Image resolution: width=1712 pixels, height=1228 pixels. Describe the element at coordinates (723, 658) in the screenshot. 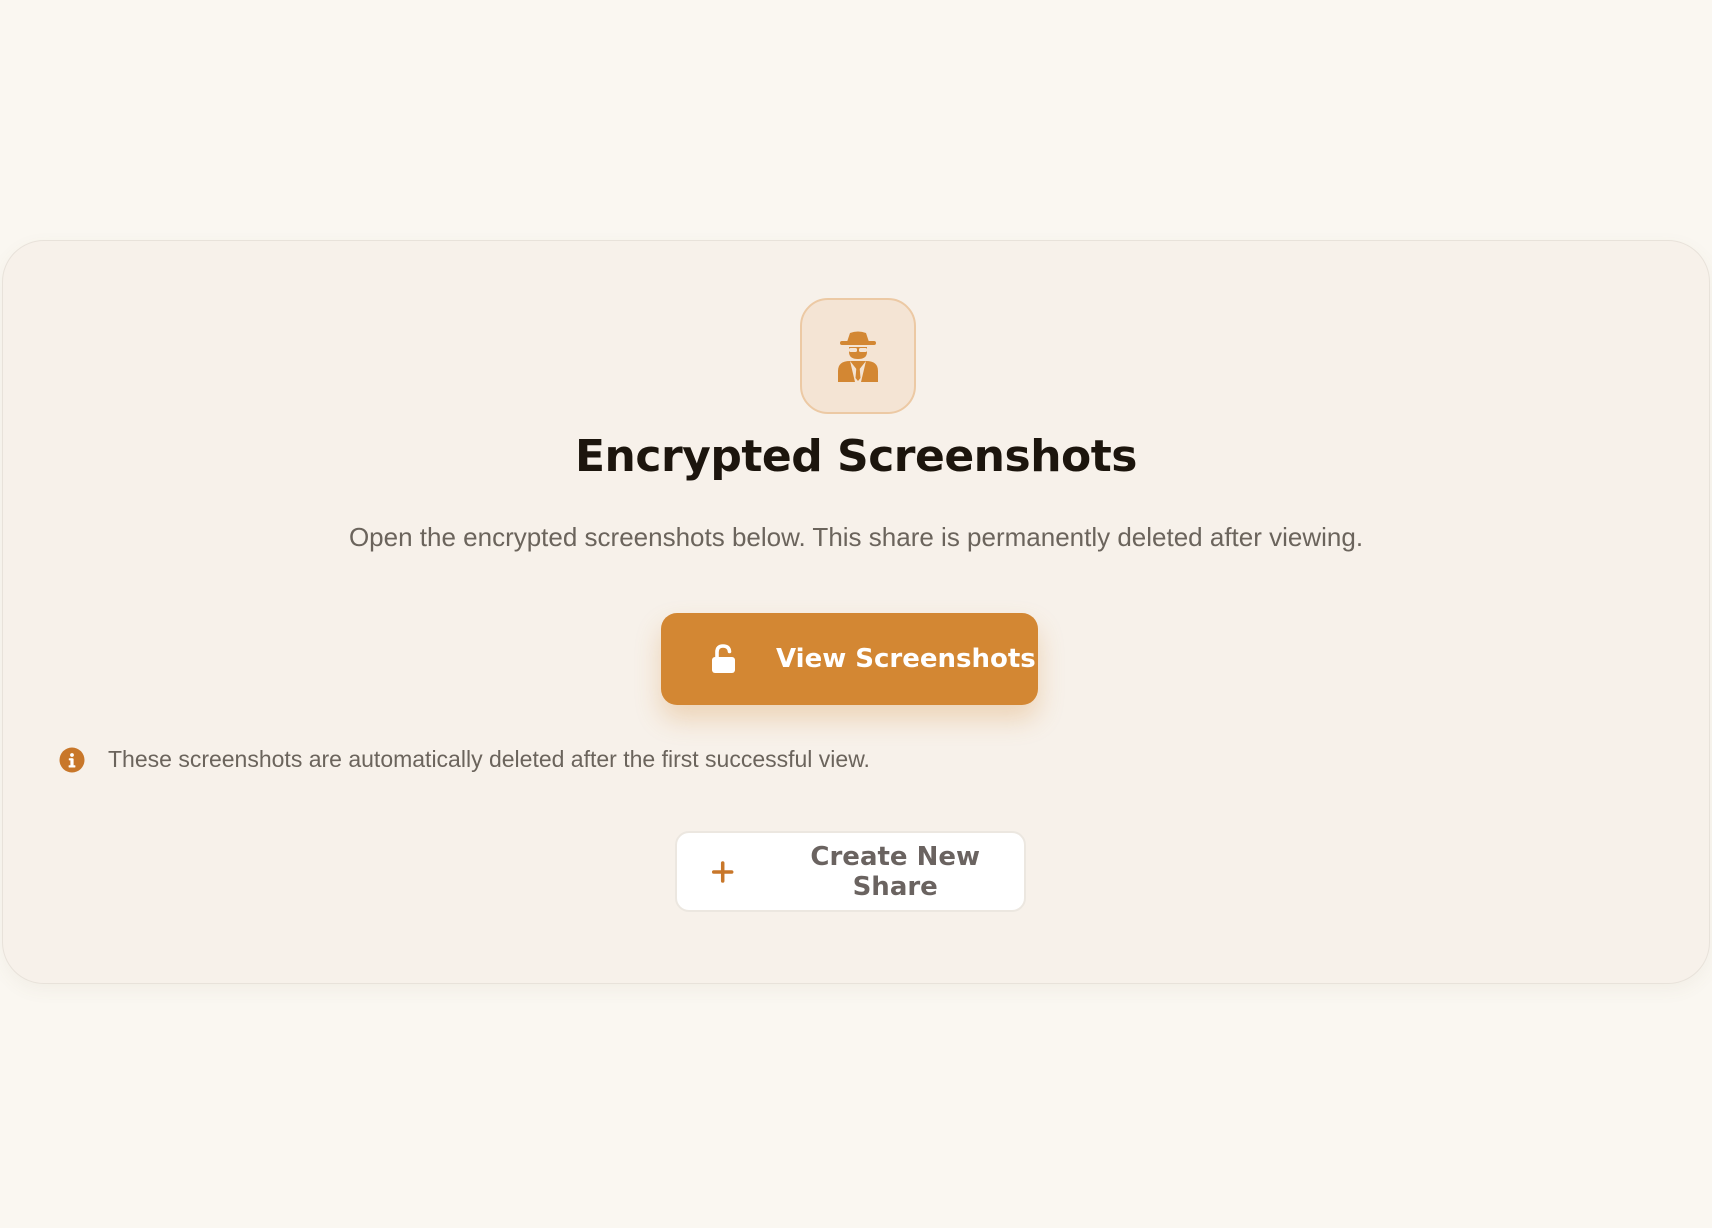

I see `unlock-icon` at that location.